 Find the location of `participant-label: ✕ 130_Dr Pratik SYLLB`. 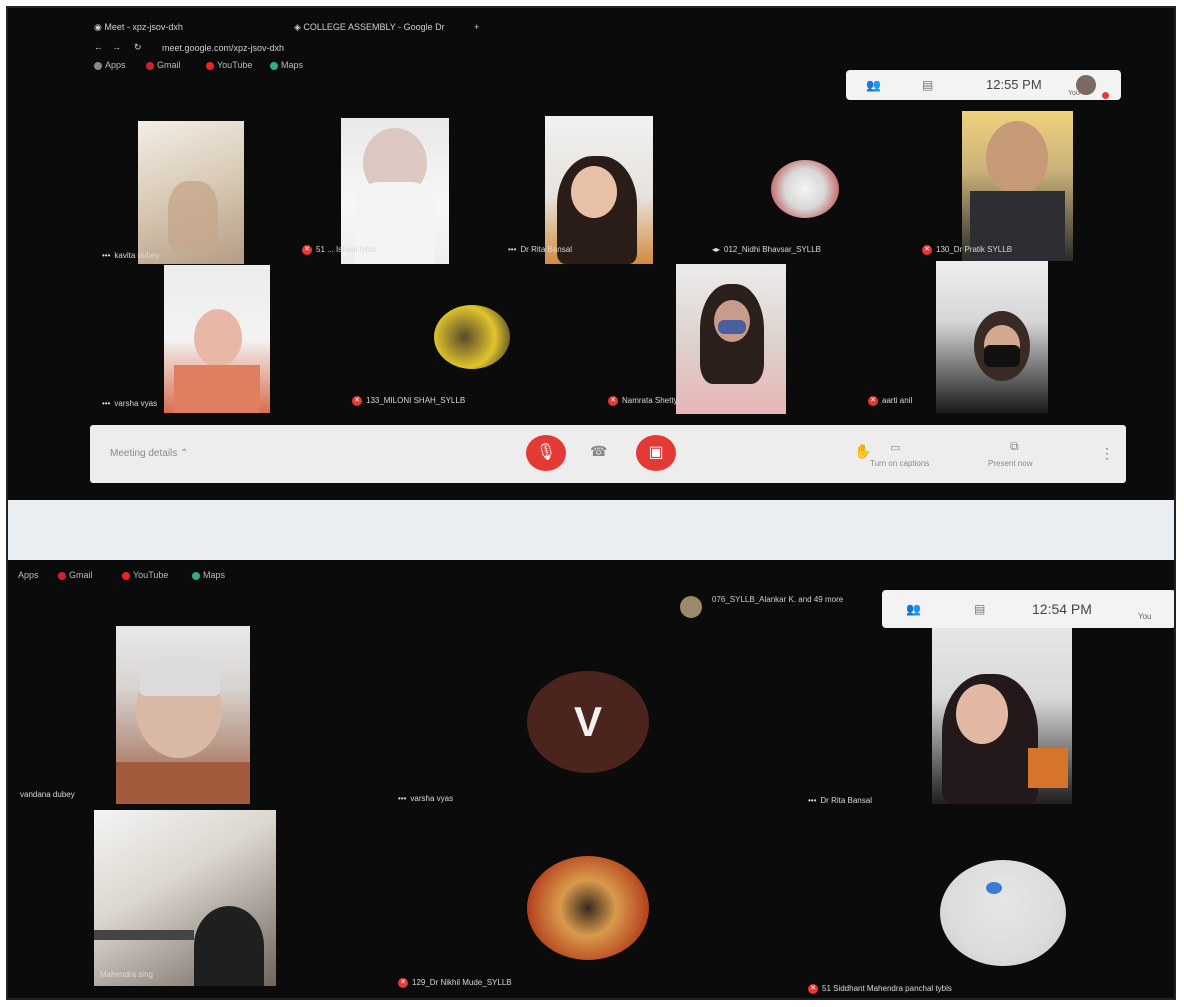

participant-label: ✕ 130_Dr Pratik SYLLB is located at coordinates (967, 250).